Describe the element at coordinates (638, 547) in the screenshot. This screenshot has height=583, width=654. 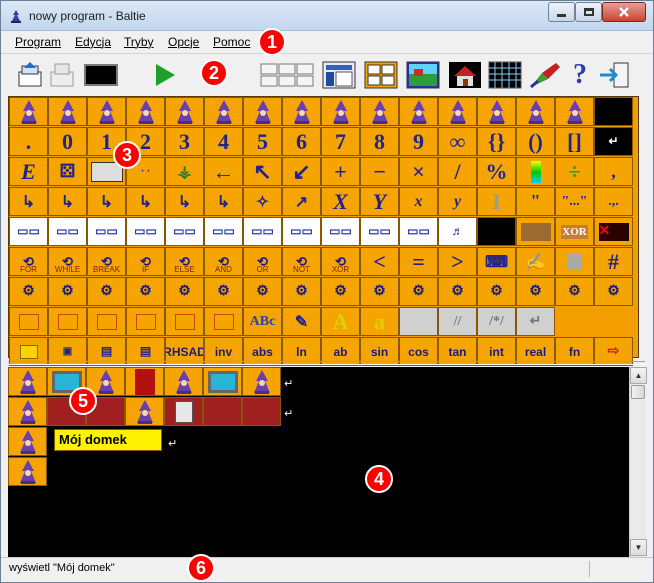
I see `scroll-down-button: ▼` at that location.